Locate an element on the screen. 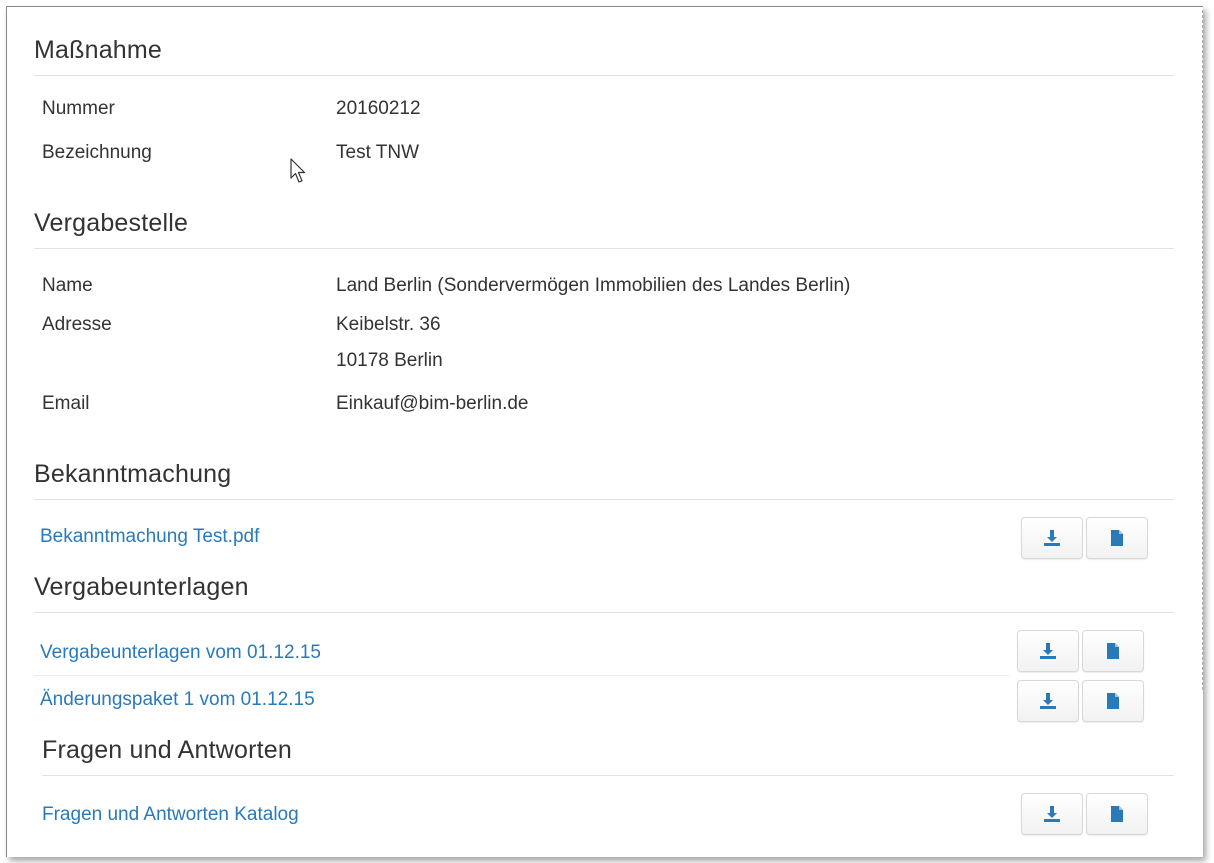 The height and width of the screenshot is (863, 1214). email-label: Email is located at coordinates (66, 403).